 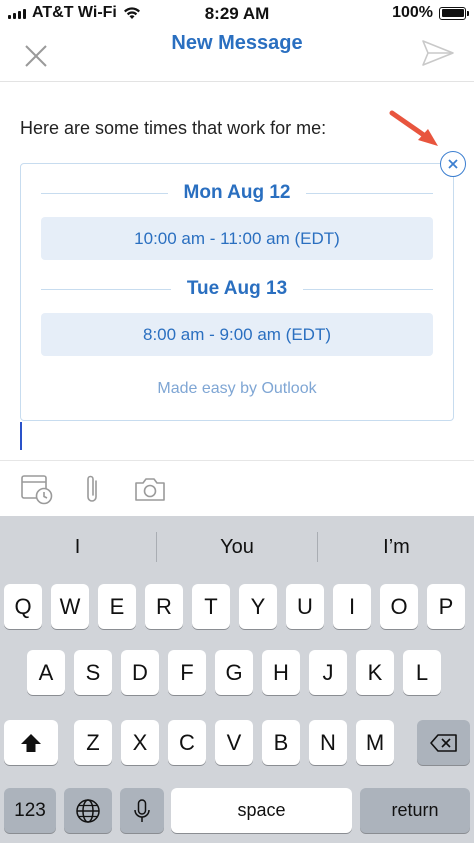 What do you see at coordinates (237, 488) in the screenshot?
I see `compose-toolbar` at bounding box center [237, 488].